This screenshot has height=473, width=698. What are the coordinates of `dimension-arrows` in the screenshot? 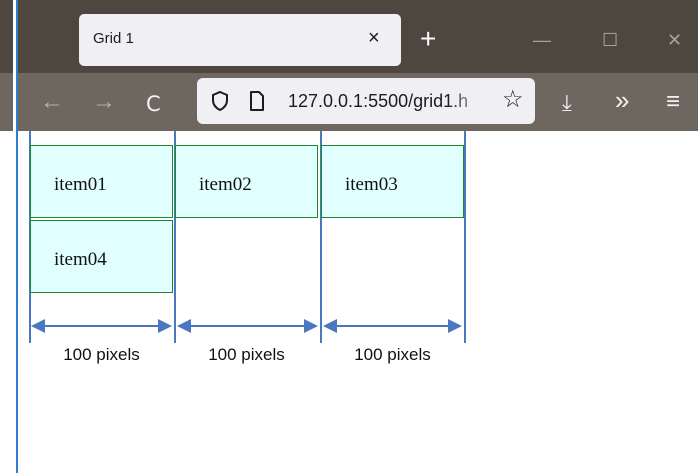 It's located at (246, 326).